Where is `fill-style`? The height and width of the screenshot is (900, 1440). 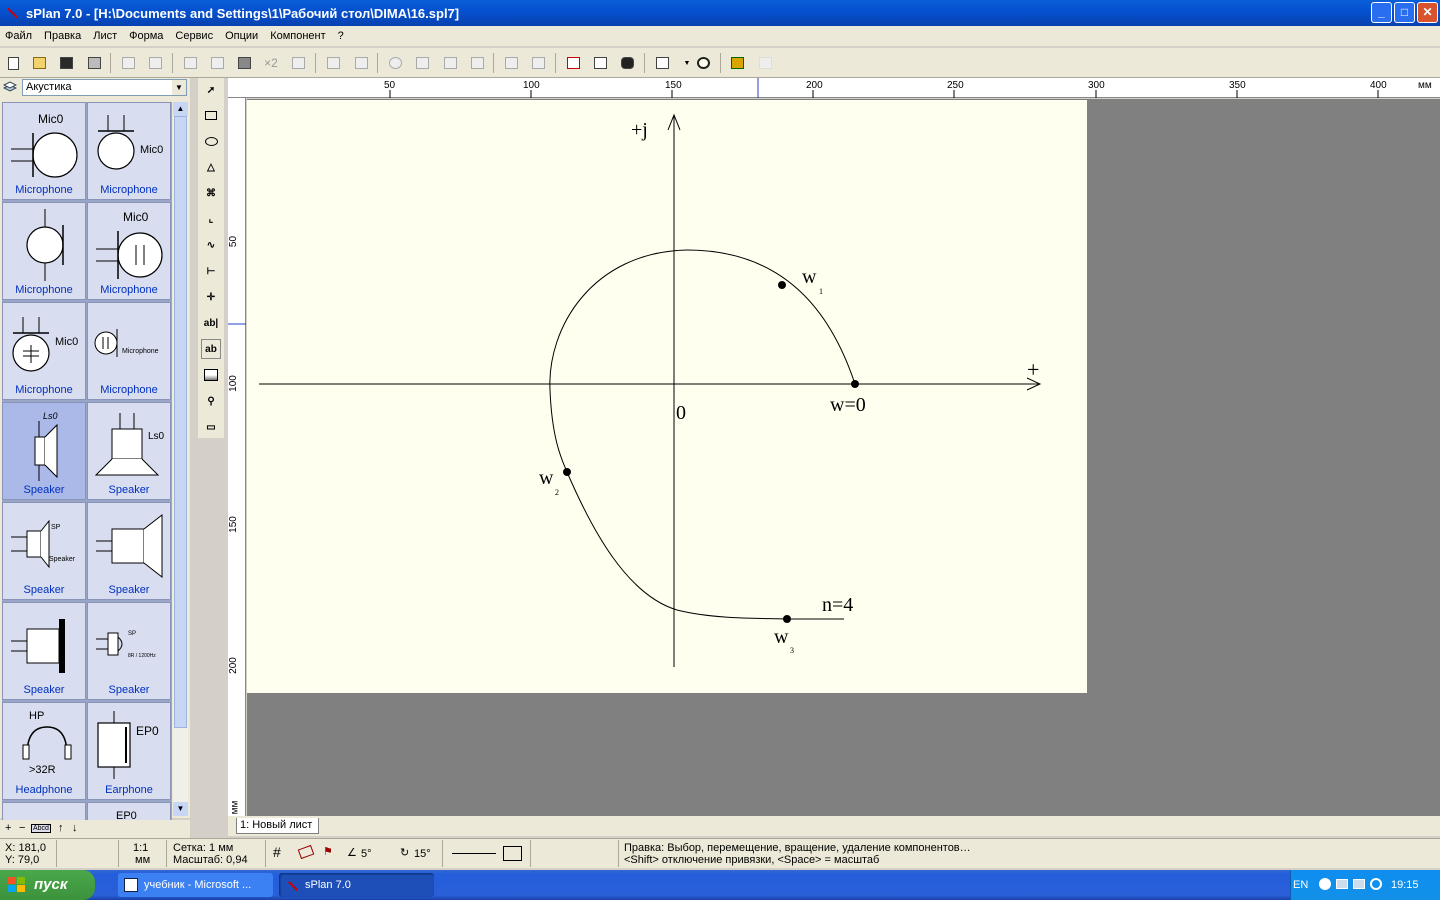 fill-style is located at coordinates (512, 853).